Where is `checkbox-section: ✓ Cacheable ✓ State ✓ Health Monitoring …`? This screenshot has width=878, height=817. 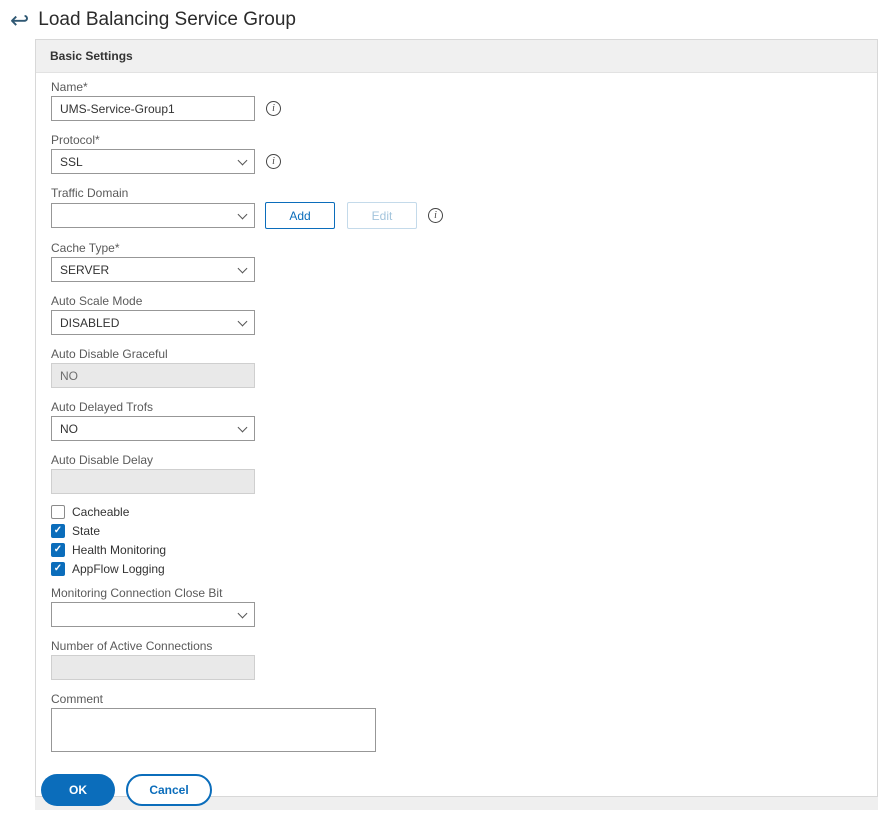
checkbox-section: ✓ Cacheable ✓ State ✓ Health Monitoring … is located at coordinates (464, 540).